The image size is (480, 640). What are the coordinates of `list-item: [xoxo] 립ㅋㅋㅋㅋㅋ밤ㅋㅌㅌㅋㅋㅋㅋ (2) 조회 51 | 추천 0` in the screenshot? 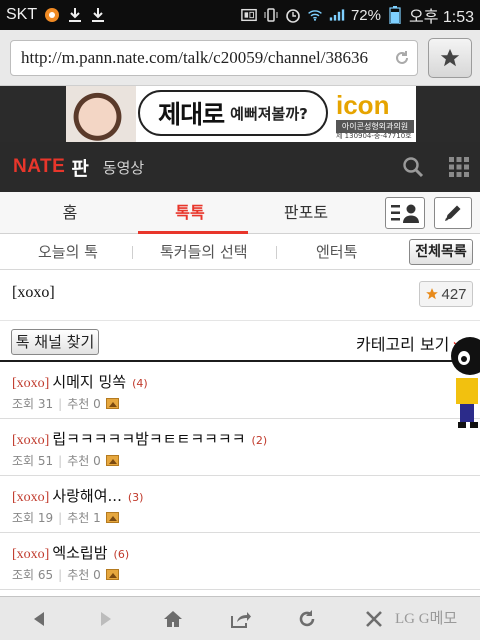 It's located at (240, 447).